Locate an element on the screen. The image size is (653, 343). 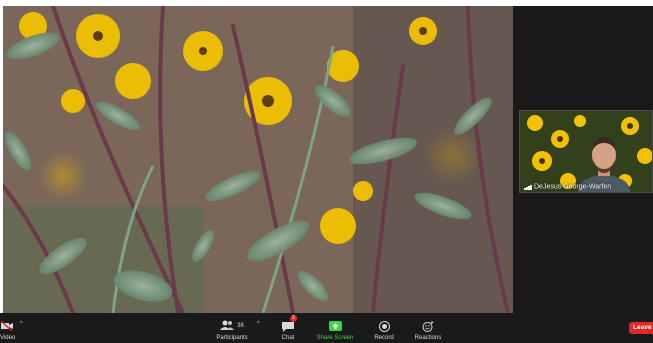
participants-button: 36 Participants is located at coordinates (232, 328).